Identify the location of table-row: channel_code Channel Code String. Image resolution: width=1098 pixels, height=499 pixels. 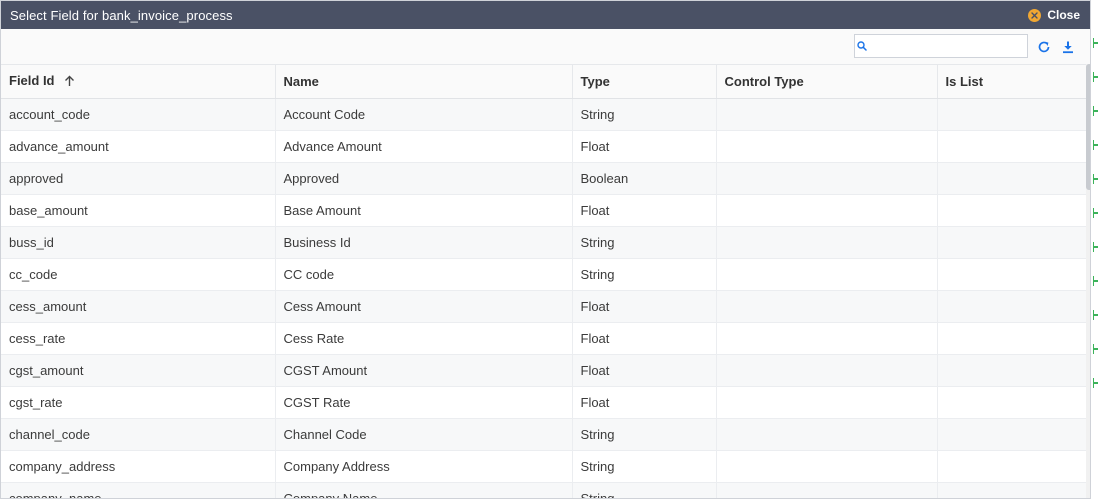
(543, 434).